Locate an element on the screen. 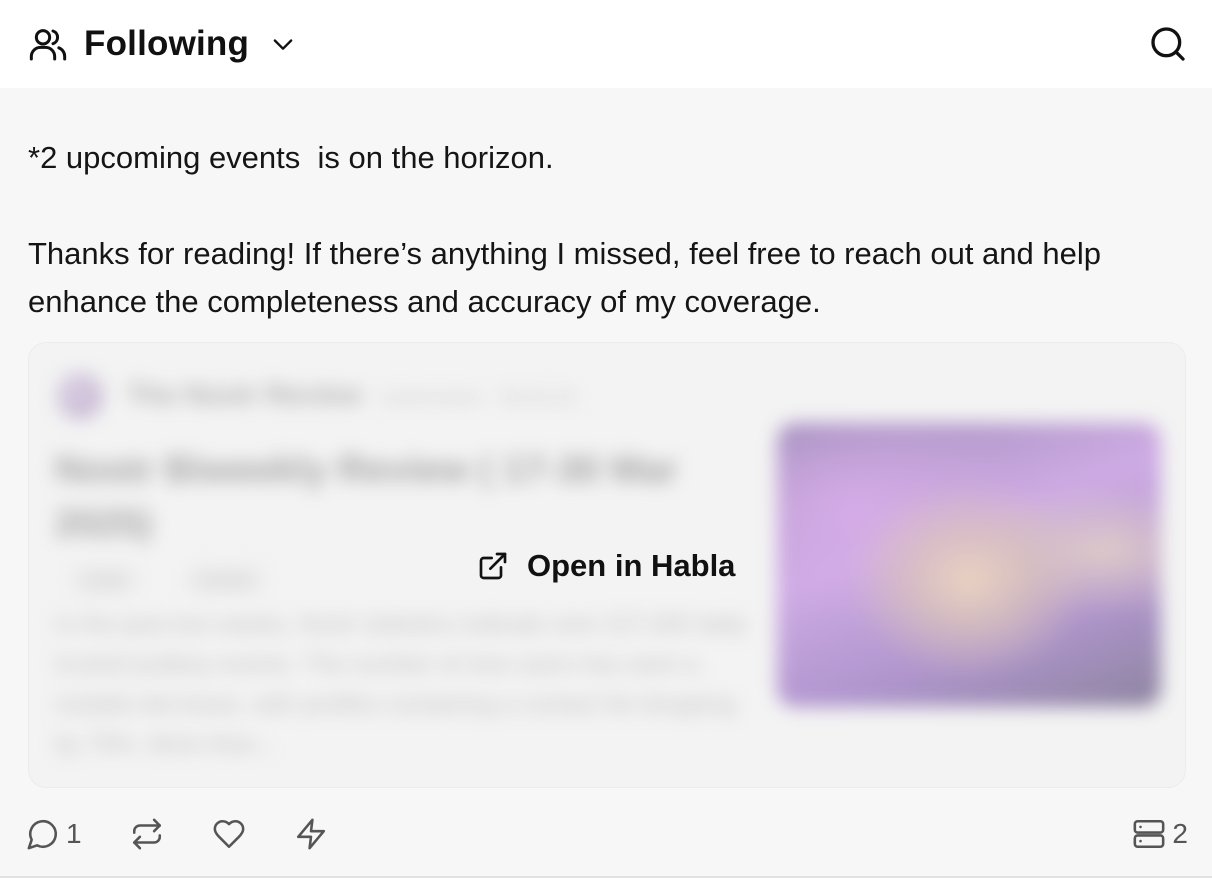 The image size is (1212, 878). heart-icon is located at coordinates (229, 834).